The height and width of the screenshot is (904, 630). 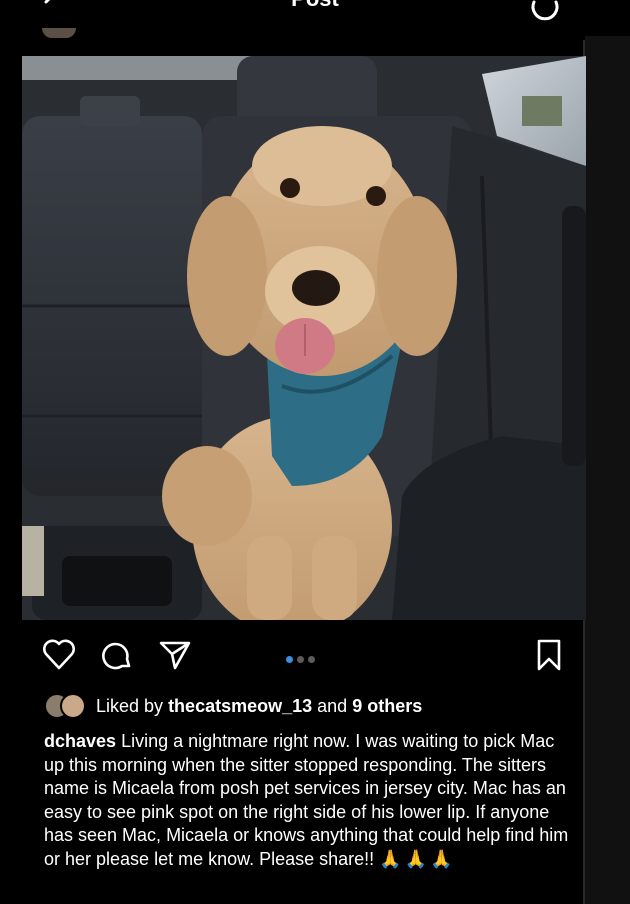 I want to click on comment-icon, so click(x=117, y=656).